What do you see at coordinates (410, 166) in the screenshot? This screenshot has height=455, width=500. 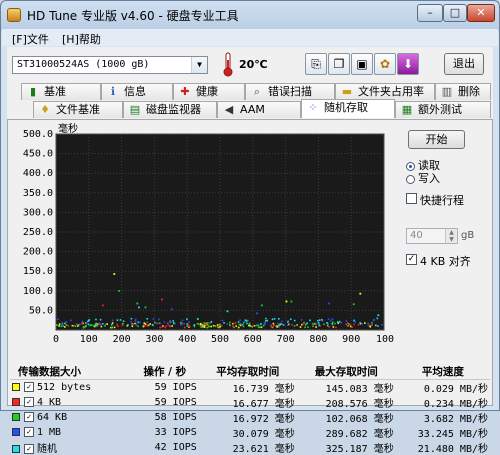 I see `read-radio-dot` at bounding box center [410, 166].